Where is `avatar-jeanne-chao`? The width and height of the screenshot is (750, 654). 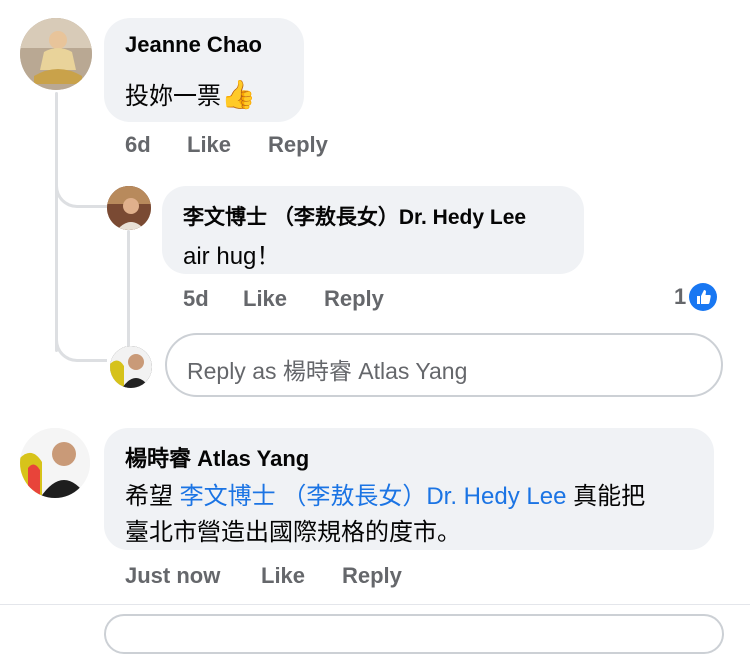
avatar-jeanne-chao is located at coordinates (56, 54).